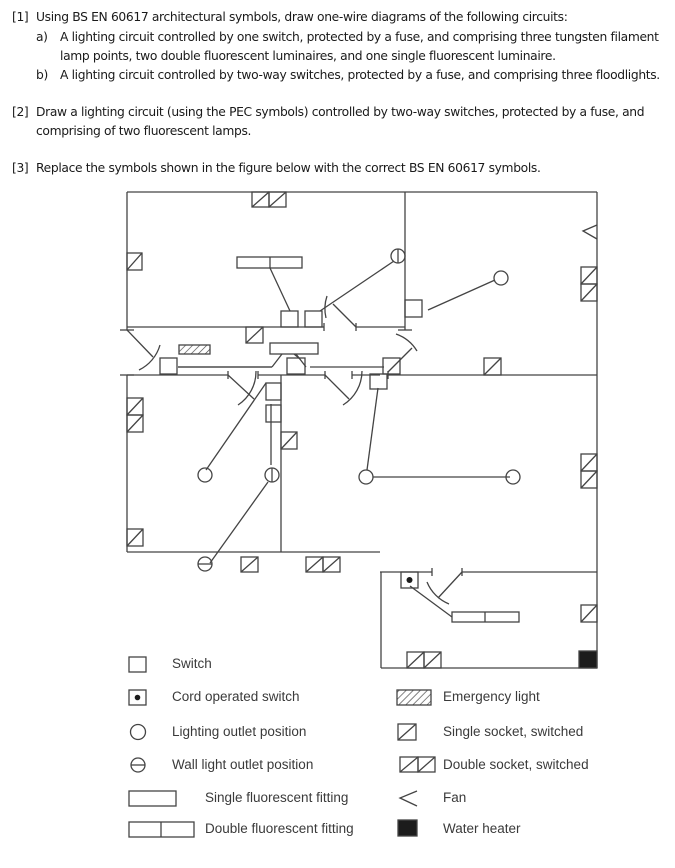  I want to click on legend-label-single-socket: Single socket, switched, so click(513, 731).